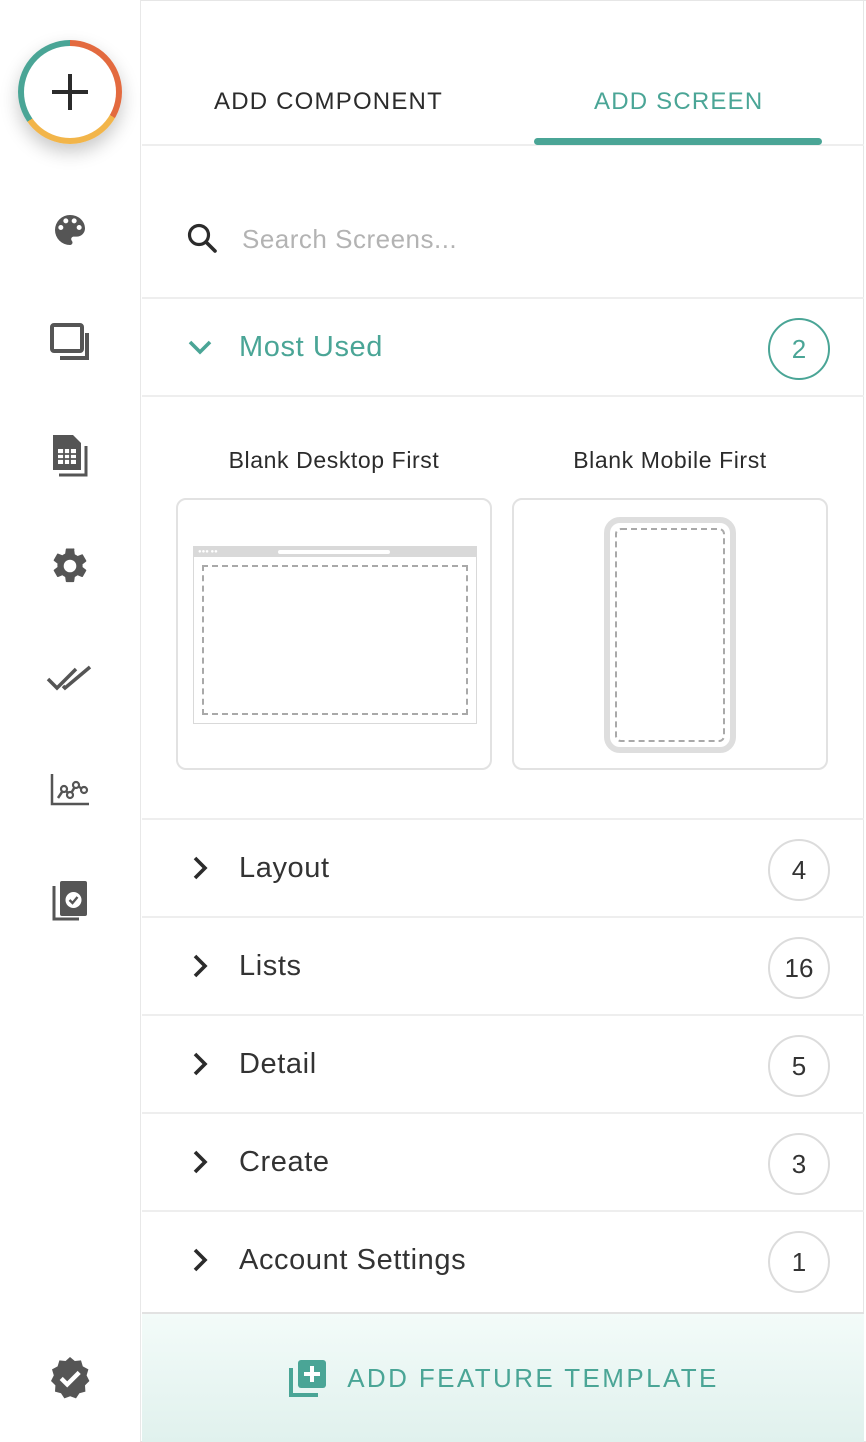  Describe the element at coordinates (270, 966) in the screenshot. I see `section-label: Lists` at that location.